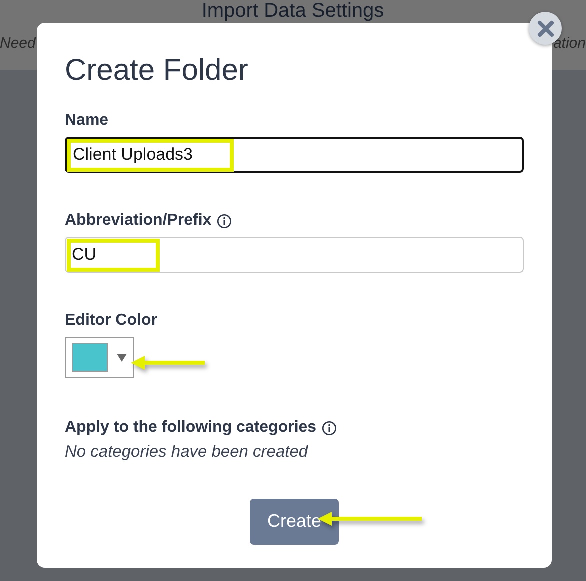 The image size is (586, 581). I want to click on empty-message: No categories have been created, so click(187, 452).